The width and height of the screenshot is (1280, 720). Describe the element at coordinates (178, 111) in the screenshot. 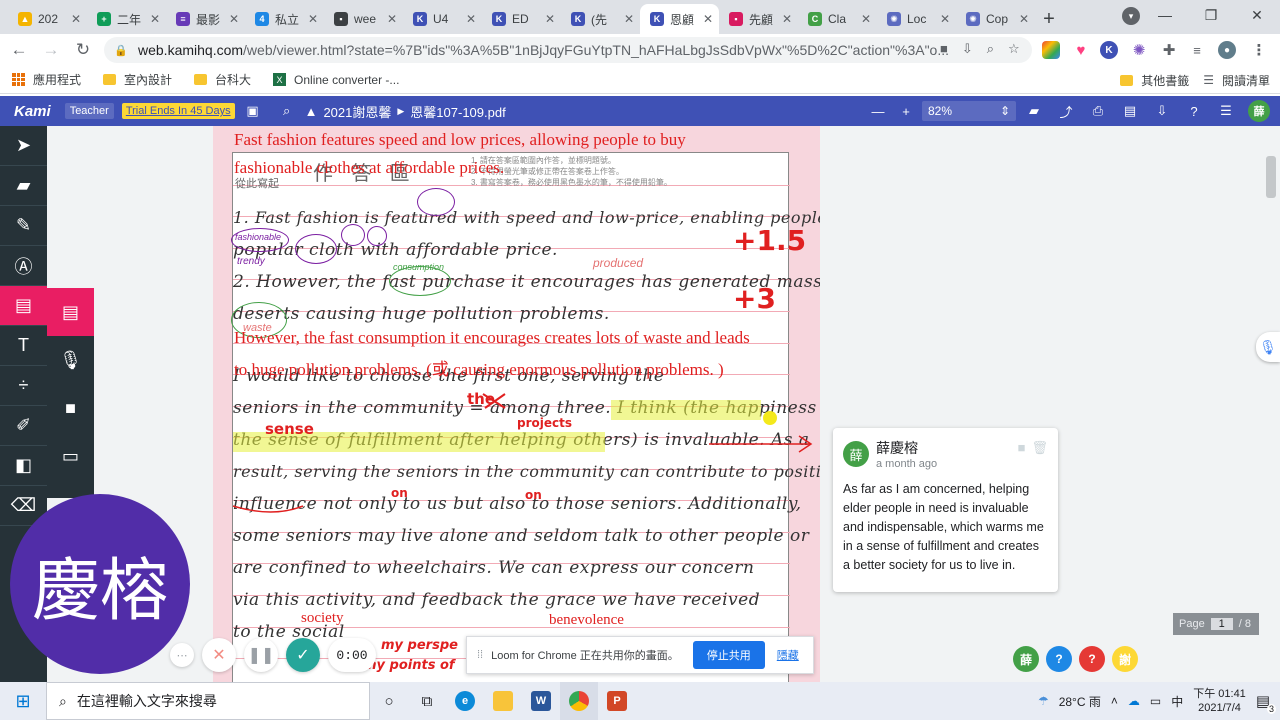

I see `trial-link: Trial Ends In 45 Days` at that location.